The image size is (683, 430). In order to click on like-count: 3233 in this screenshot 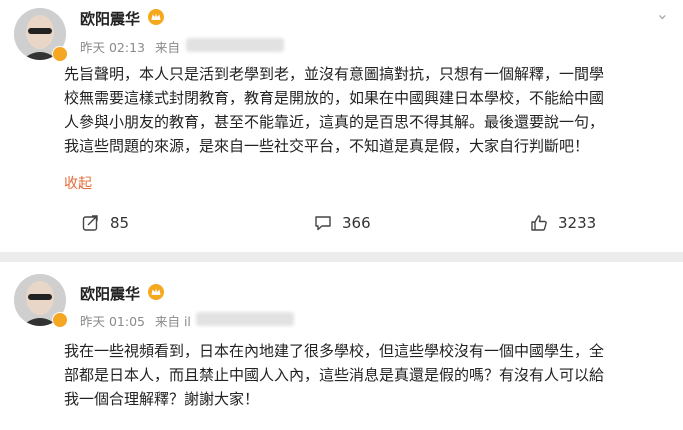, I will do `click(577, 223)`.